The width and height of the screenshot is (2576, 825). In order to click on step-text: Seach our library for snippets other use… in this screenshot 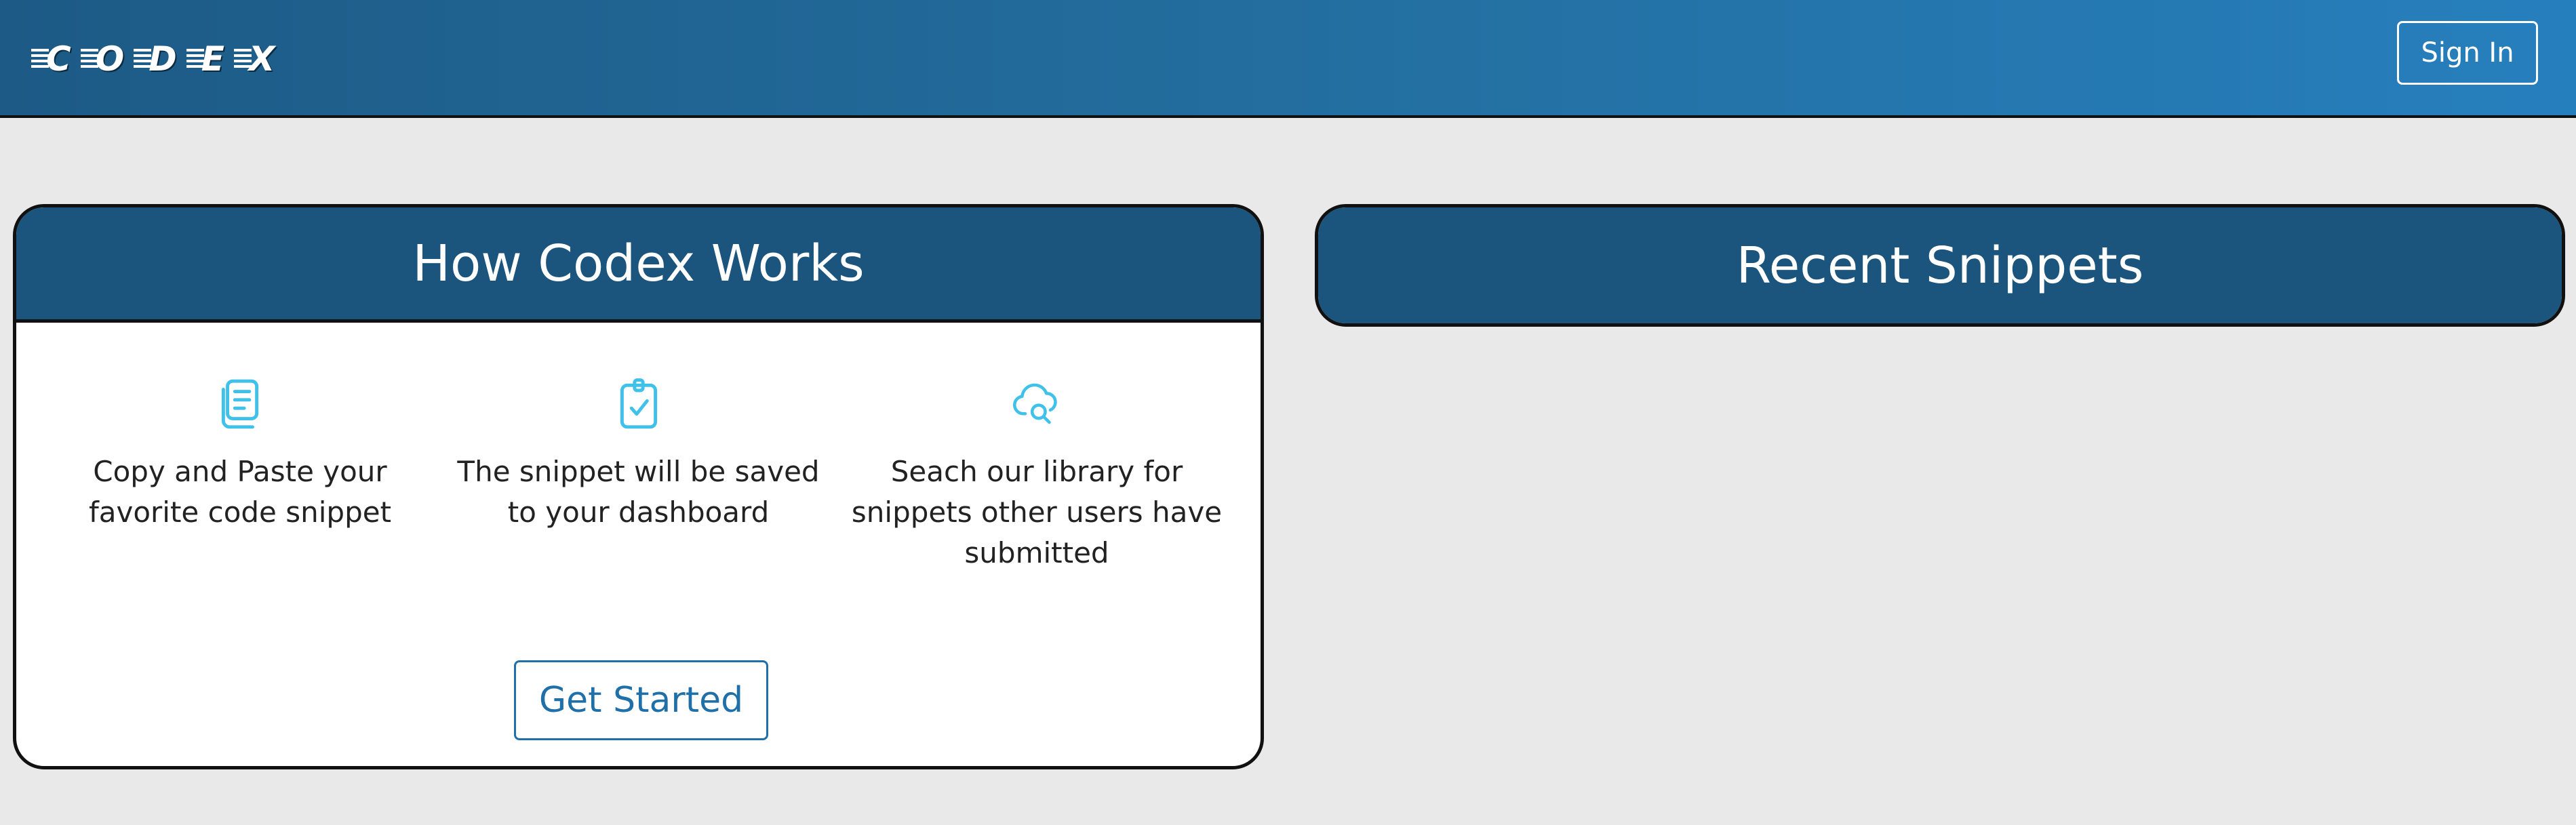, I will do `click(1037, 512)`.